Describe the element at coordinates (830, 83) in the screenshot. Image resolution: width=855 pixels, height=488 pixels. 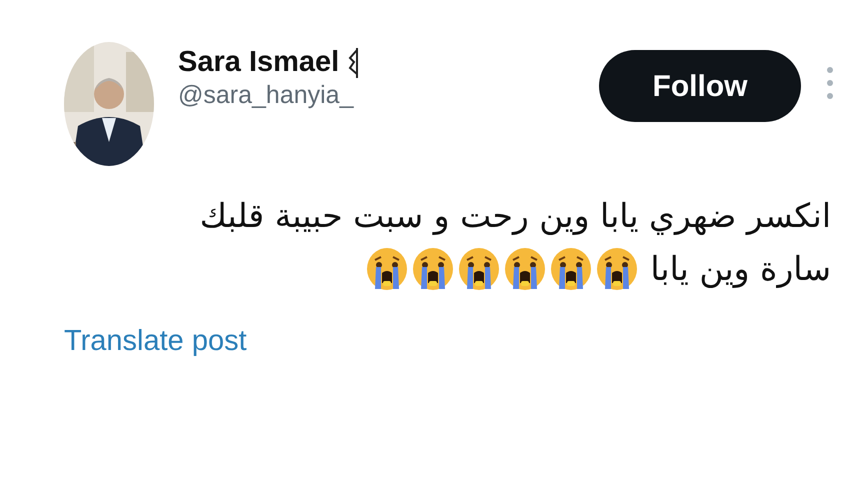
I see `more-icon` at that location.